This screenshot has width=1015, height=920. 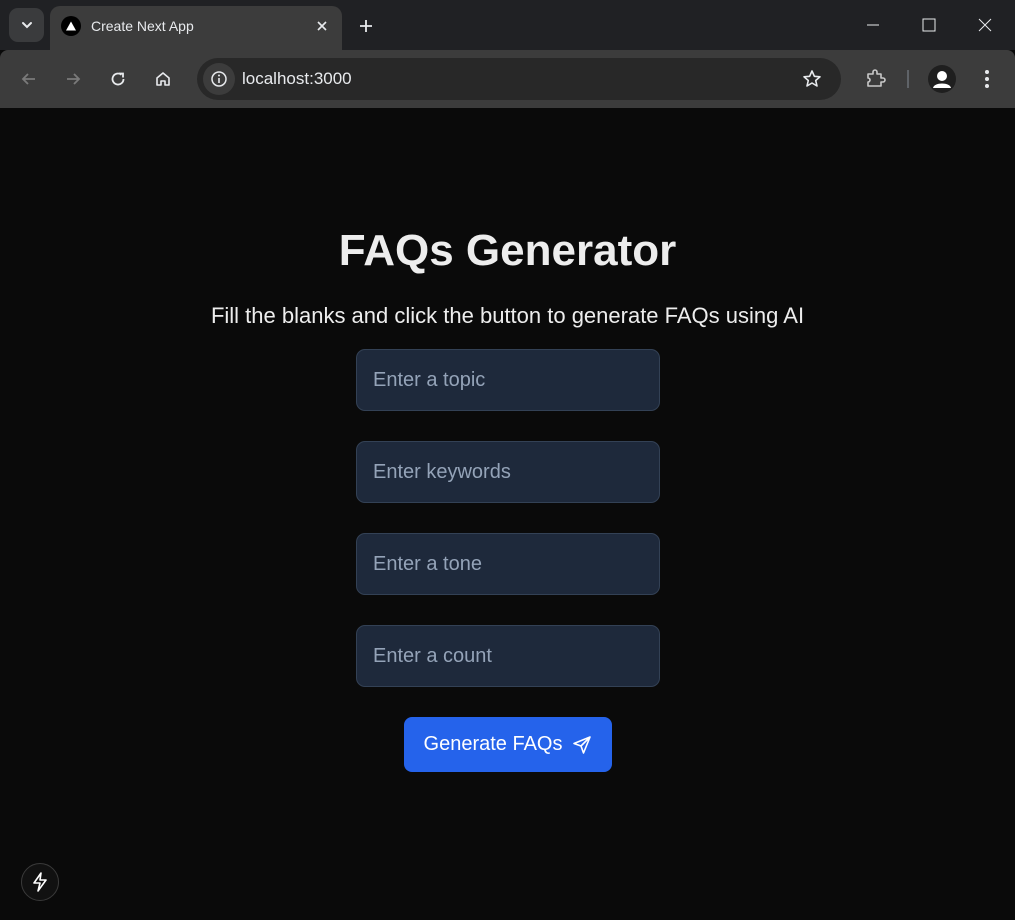 I want to click on browser-tab-strip: Create Next App, so click(x=507, y=25).